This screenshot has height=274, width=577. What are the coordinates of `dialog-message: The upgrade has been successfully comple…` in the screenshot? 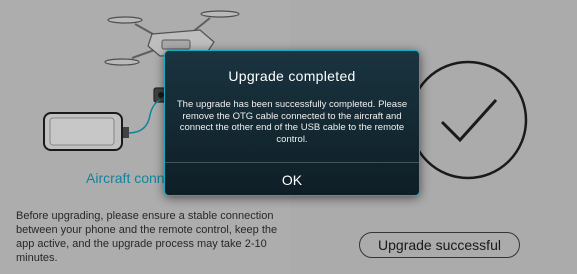 It's located at (292, 122).